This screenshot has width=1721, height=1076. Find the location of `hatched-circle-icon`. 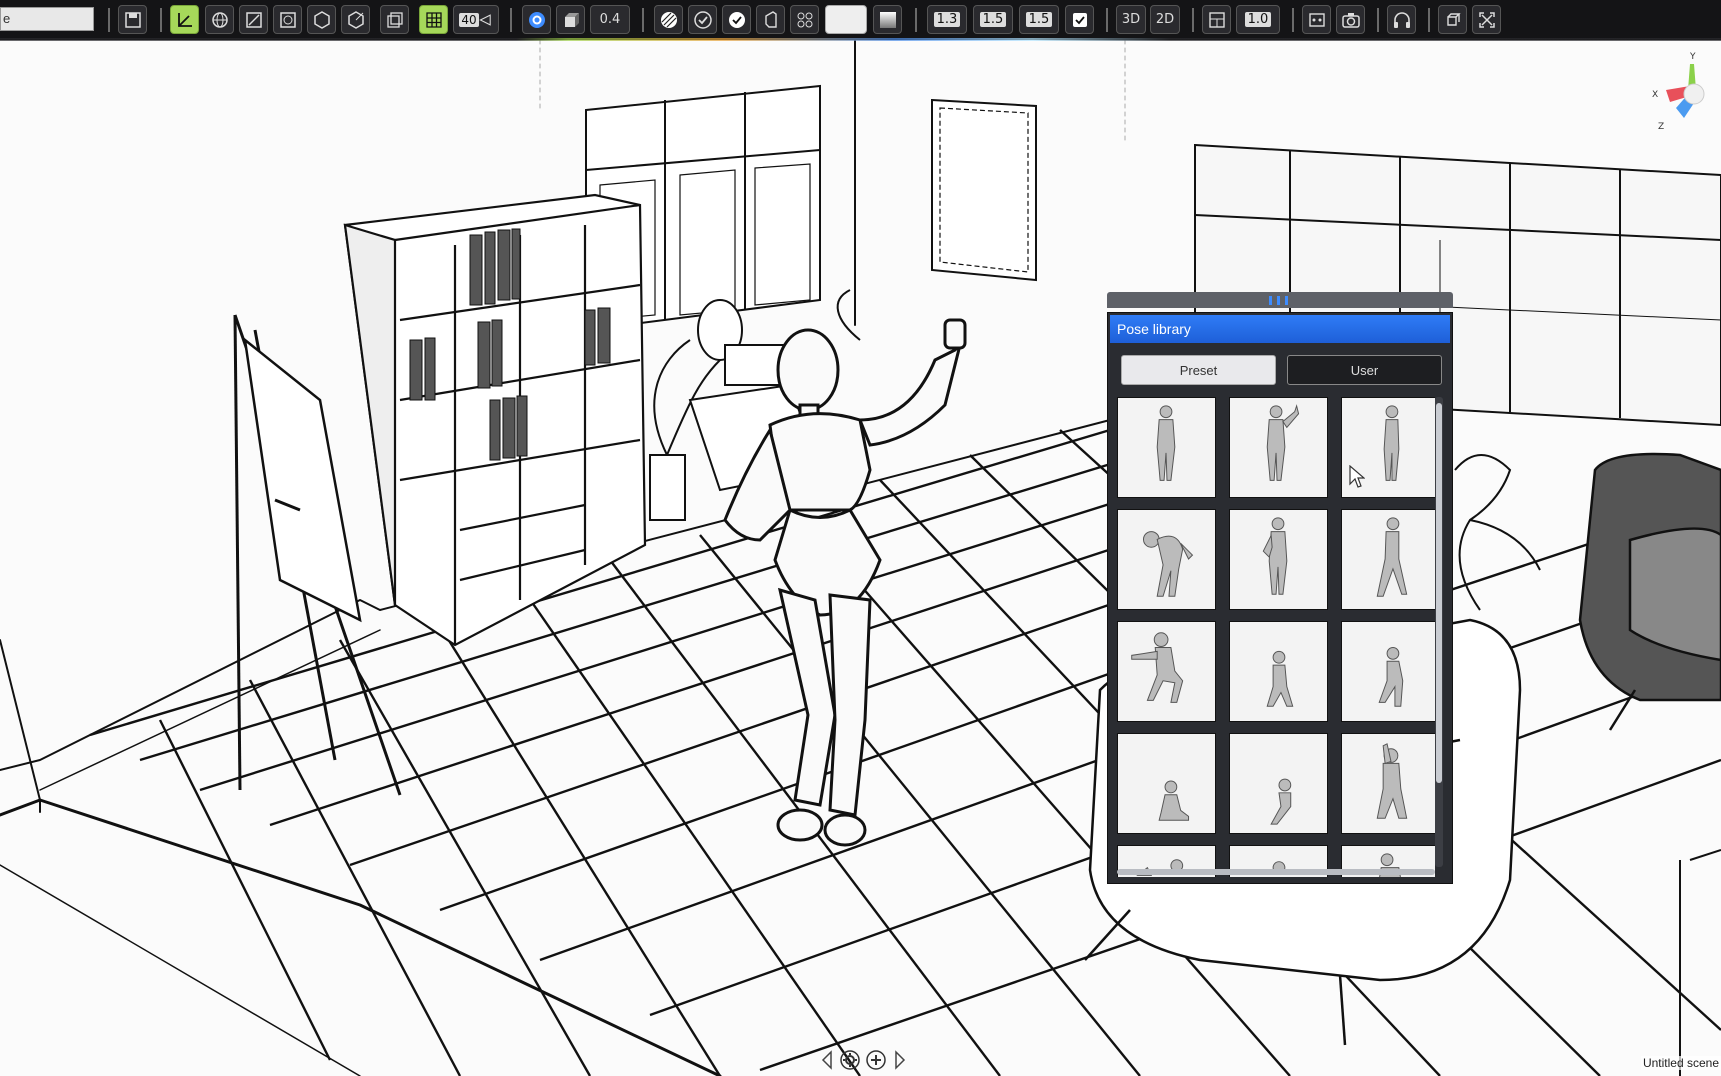

hatched-circle-icon is located at coordinates (668, 19).